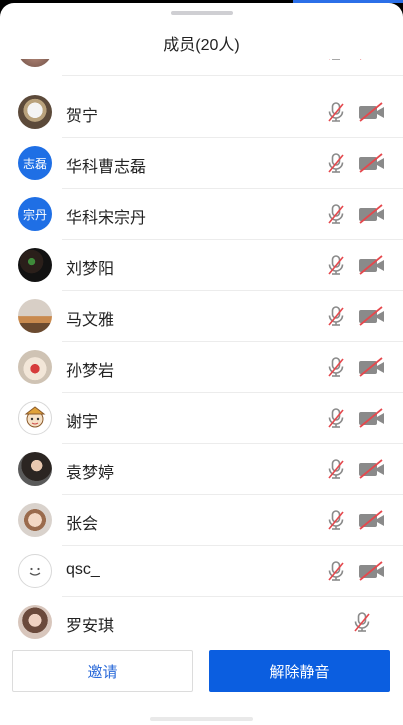  What do you see at coordinates (201, 618) in the screenshot?
I see `member-row: 罗安琪` at bounding box center [201, 618].